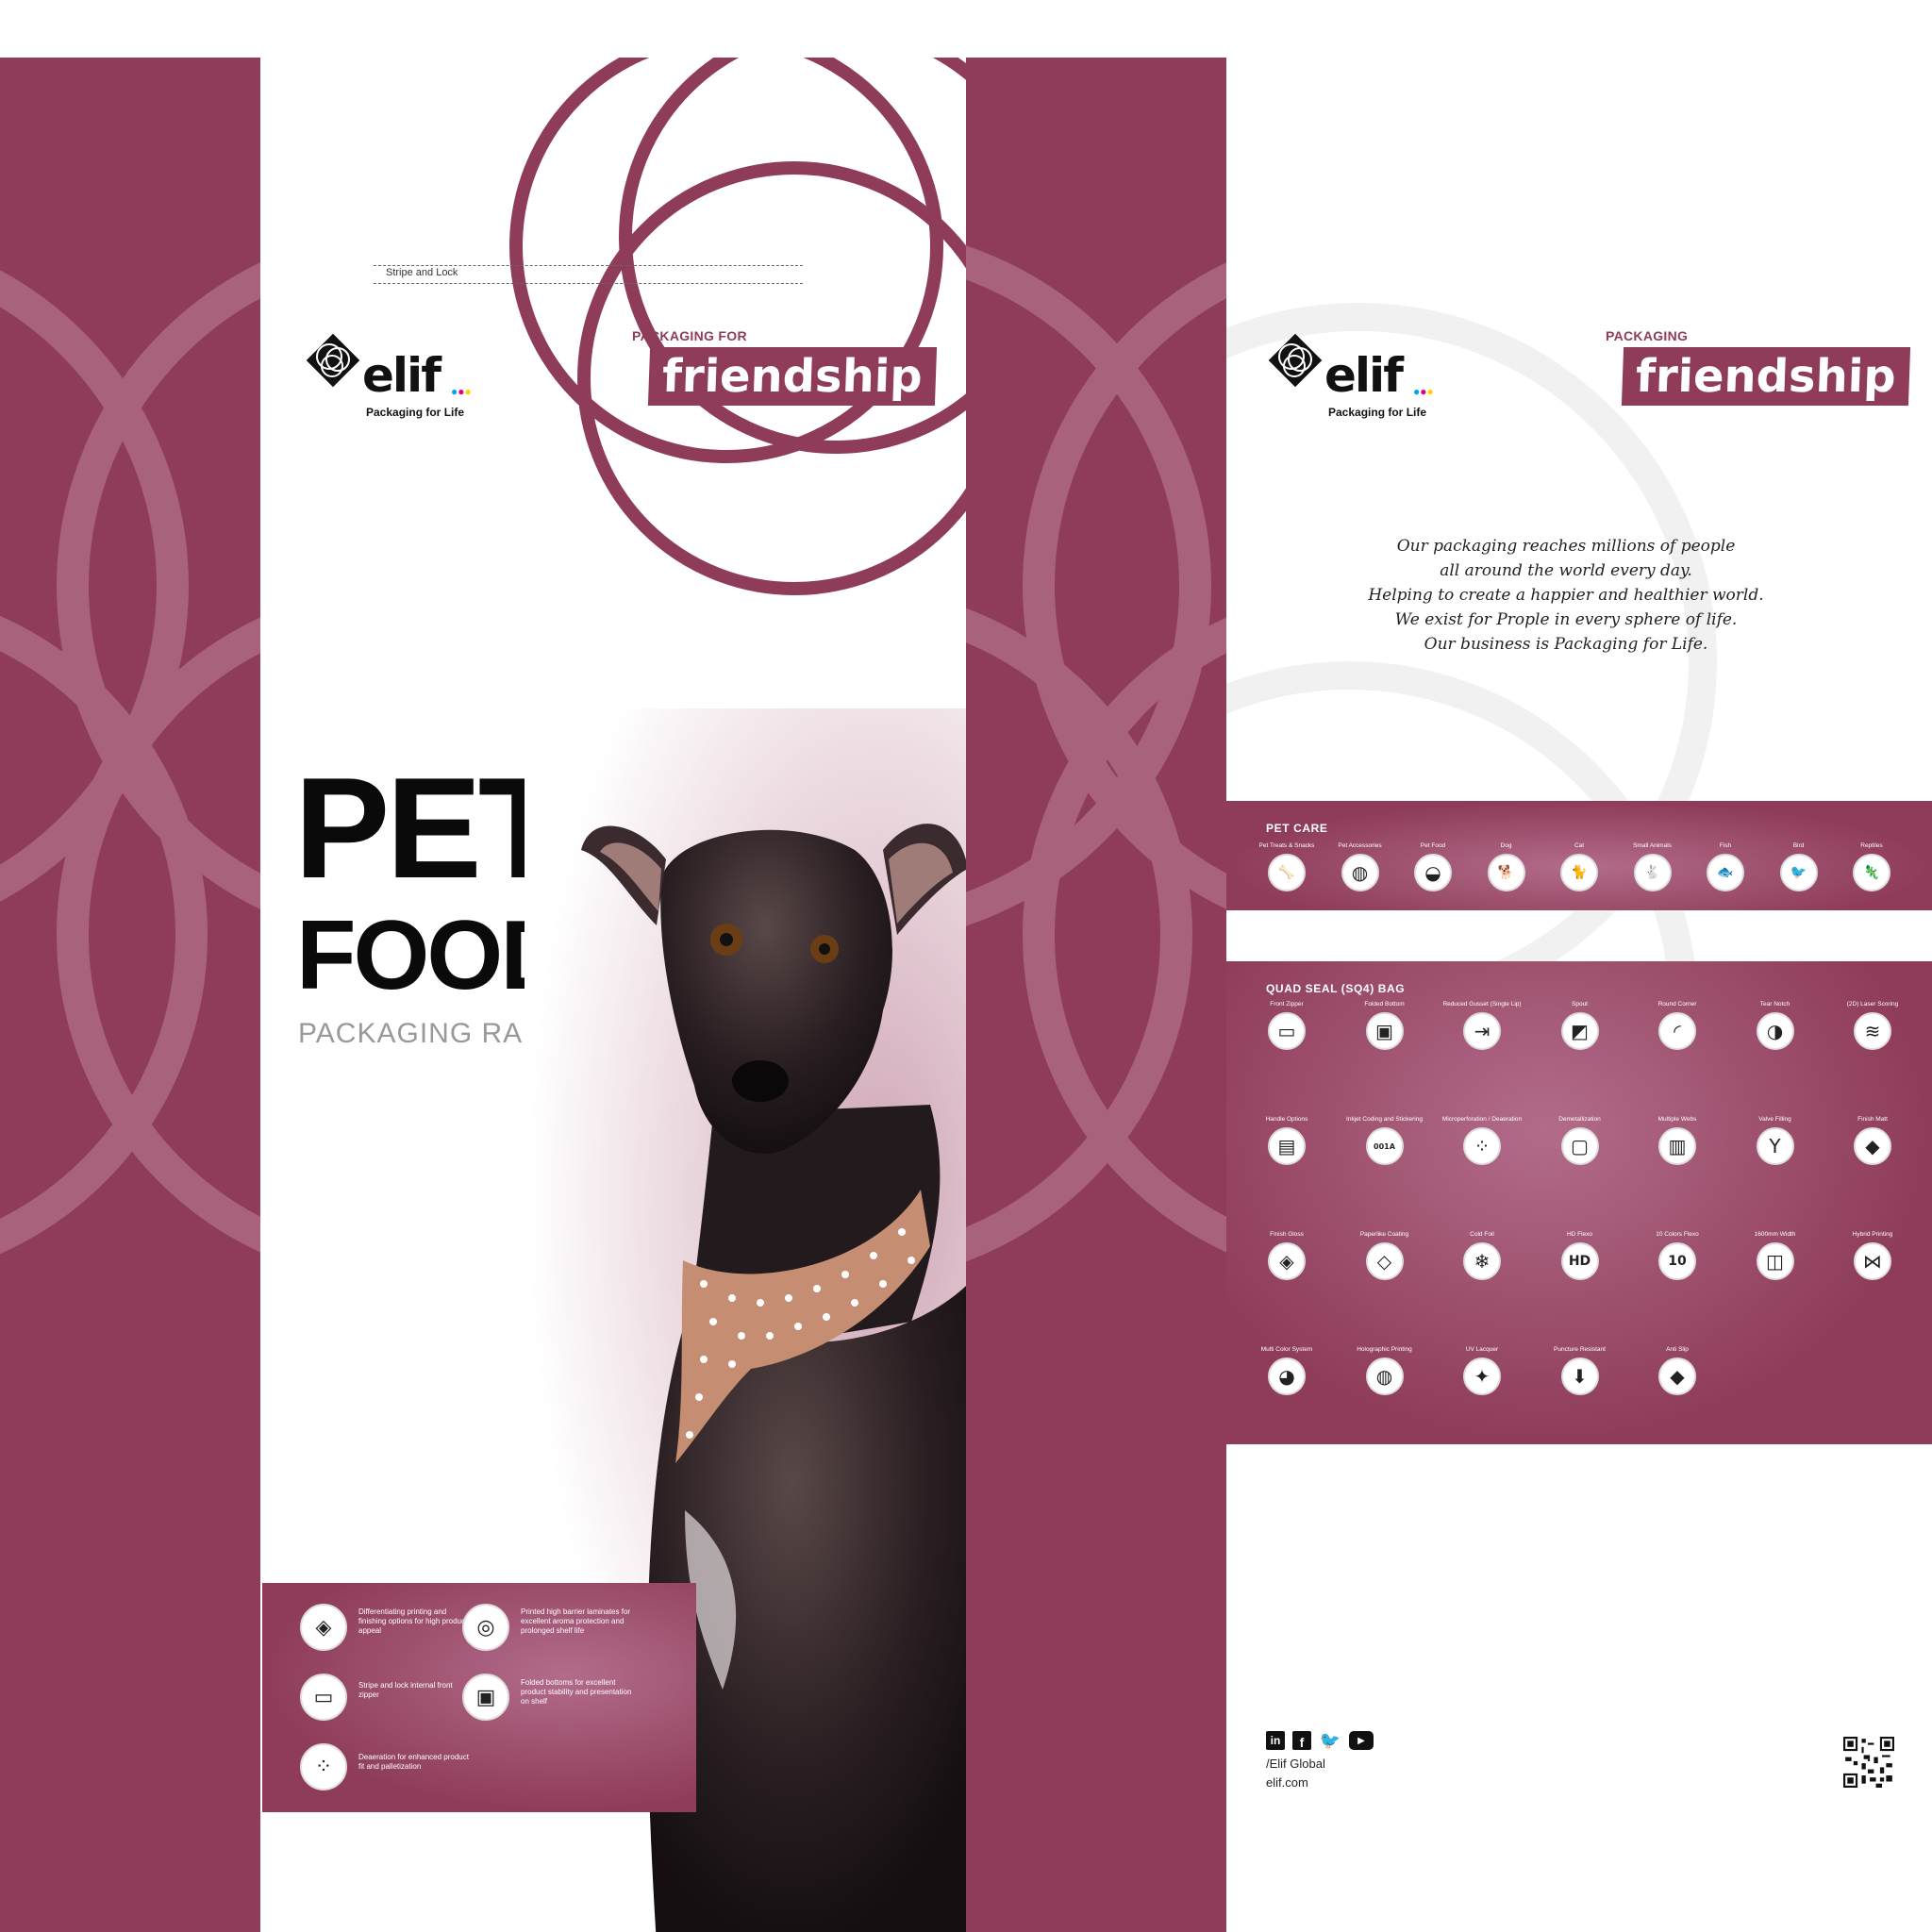 The image size is (1932, 1932). Describe the element at coordinates (1677, 1005) in the screenshot. I see `icon-label: Round Corner` at that location.